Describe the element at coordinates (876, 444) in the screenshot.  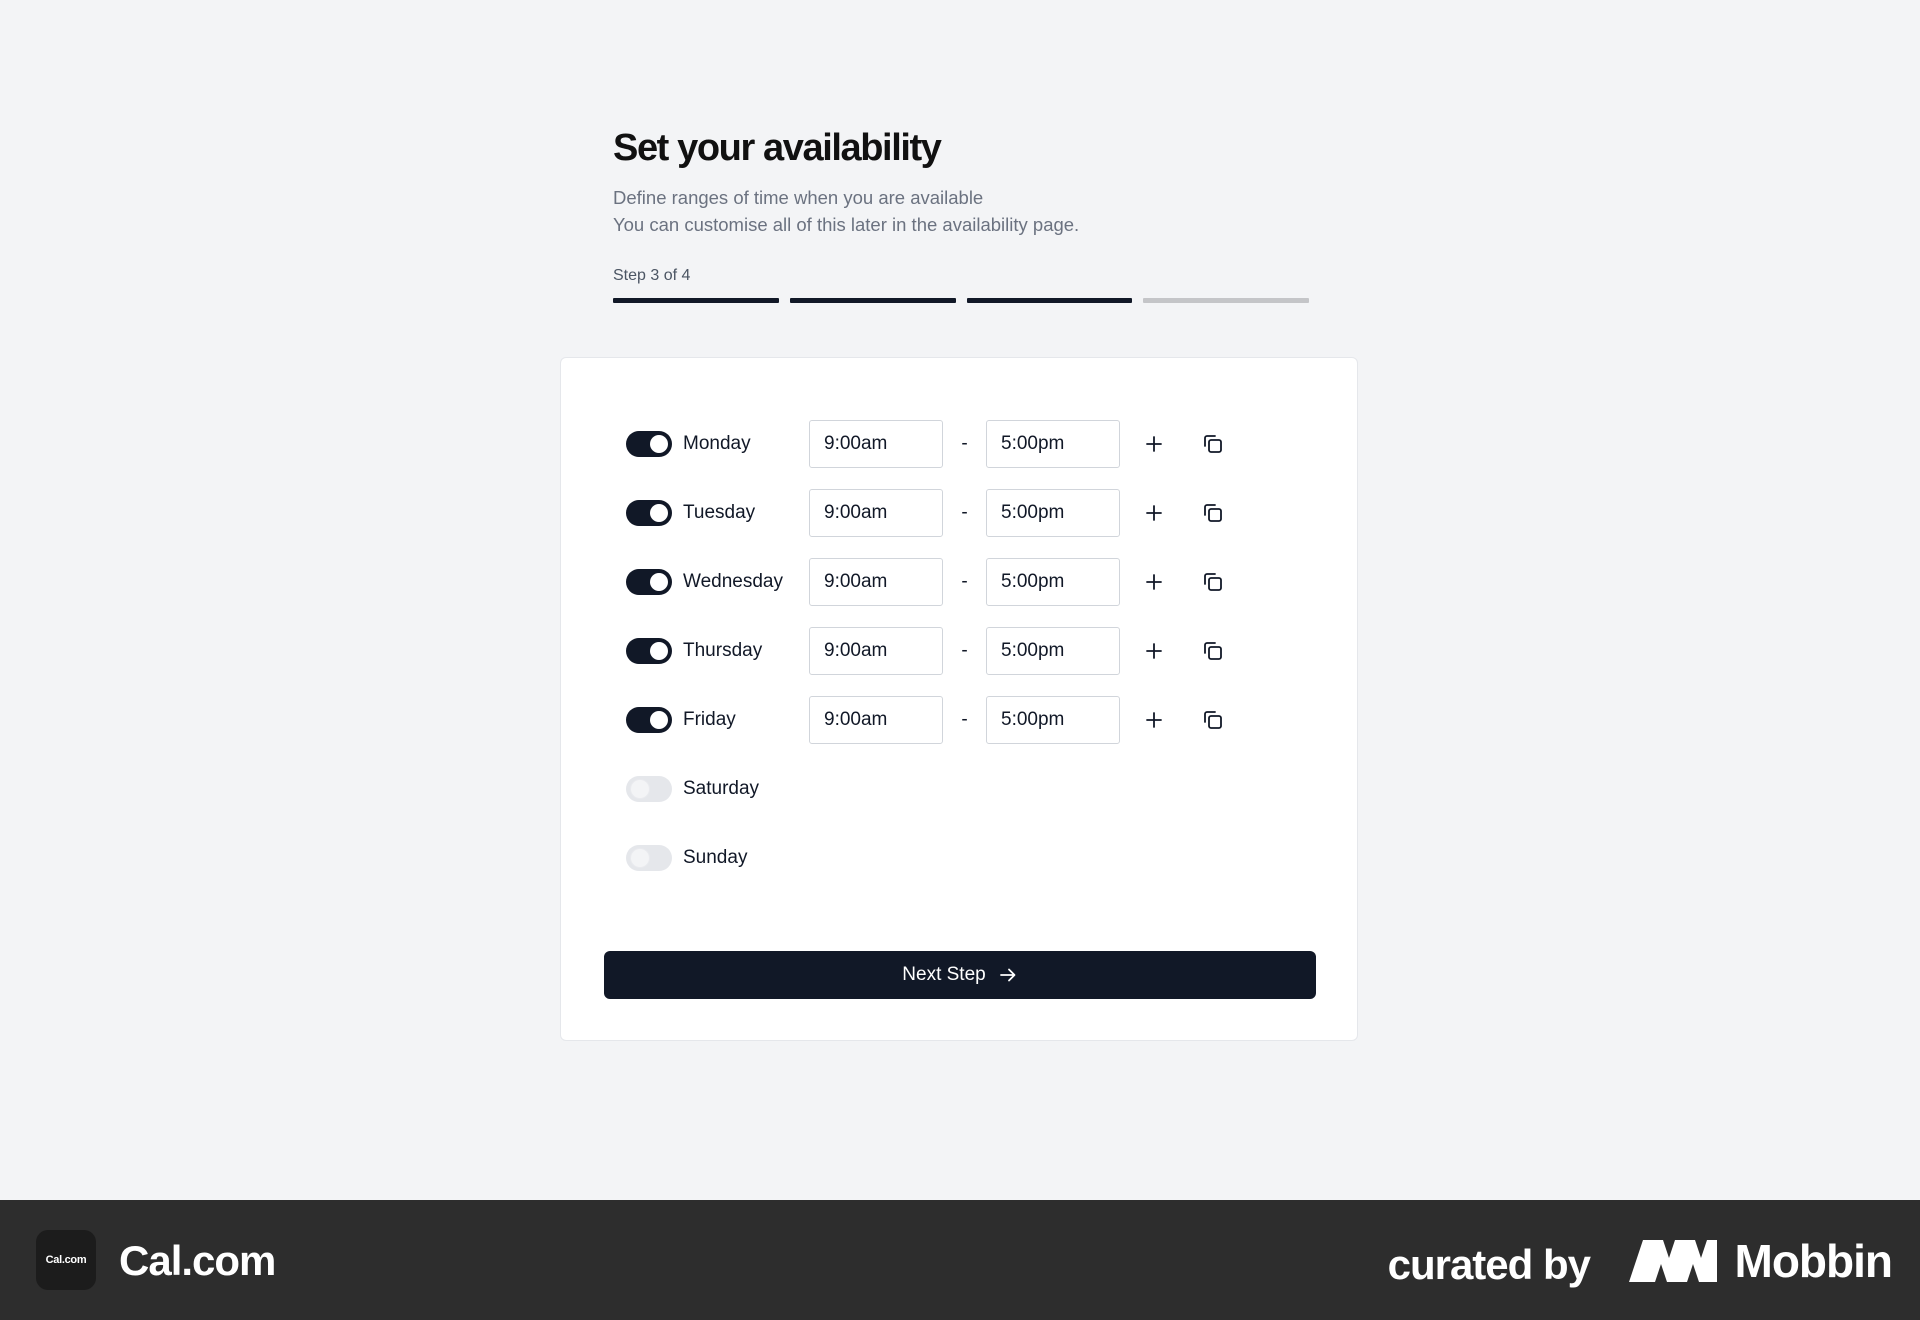
I see `start-time-monday: 9:00am` at that location.